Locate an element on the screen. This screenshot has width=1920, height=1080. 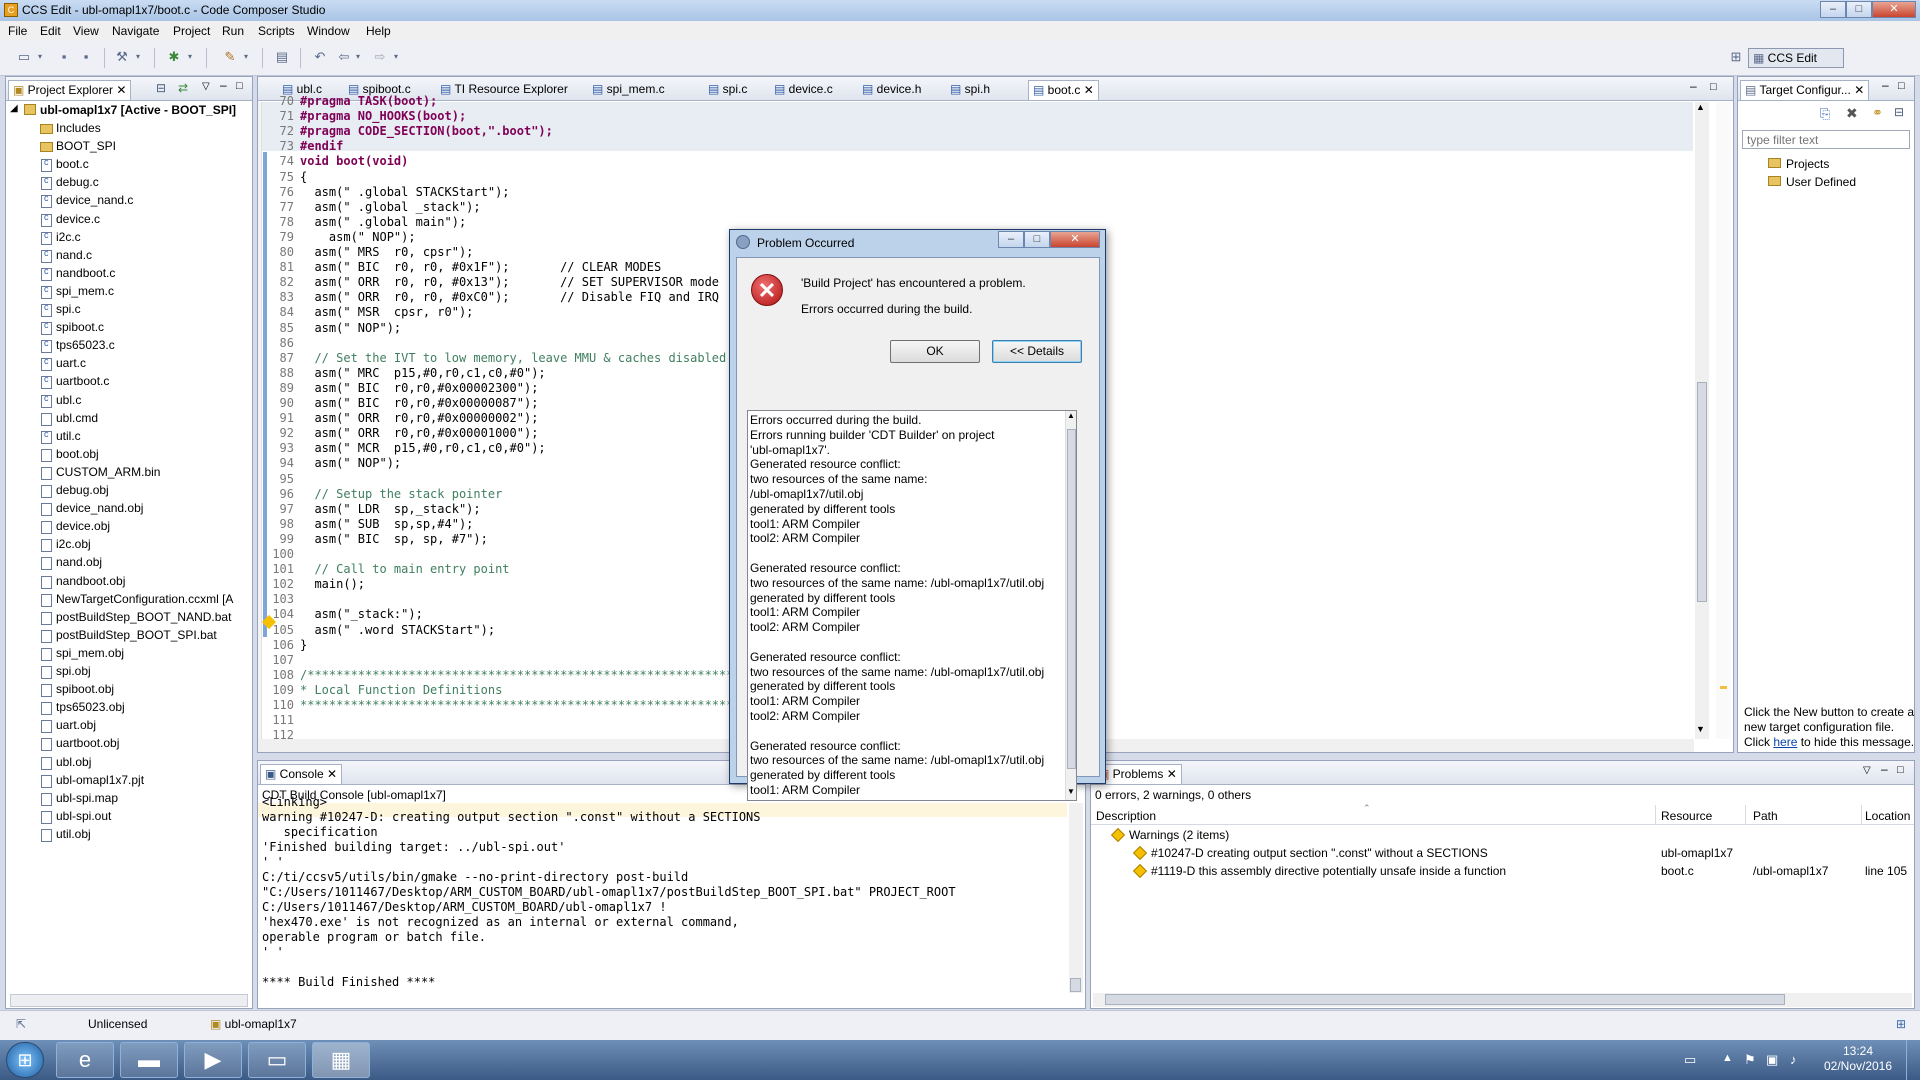
link-editor-icon: ⇄ is located at coordinates (183, 88).